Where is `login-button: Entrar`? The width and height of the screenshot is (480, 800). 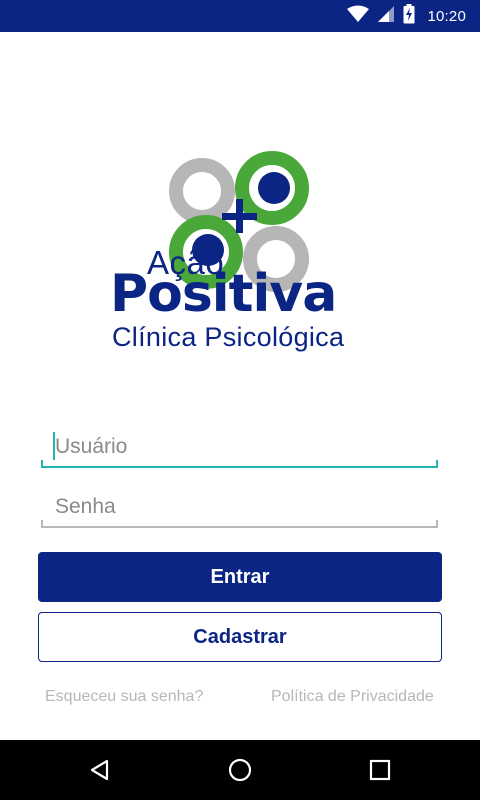 login-button: Entrar is located at coordinates (240, 577).